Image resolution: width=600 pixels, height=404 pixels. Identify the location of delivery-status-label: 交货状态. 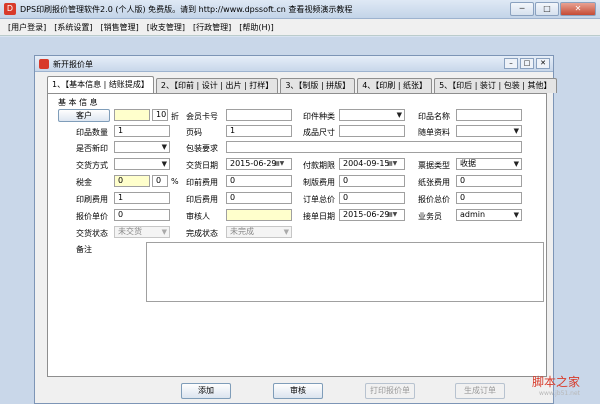
(92, 233).